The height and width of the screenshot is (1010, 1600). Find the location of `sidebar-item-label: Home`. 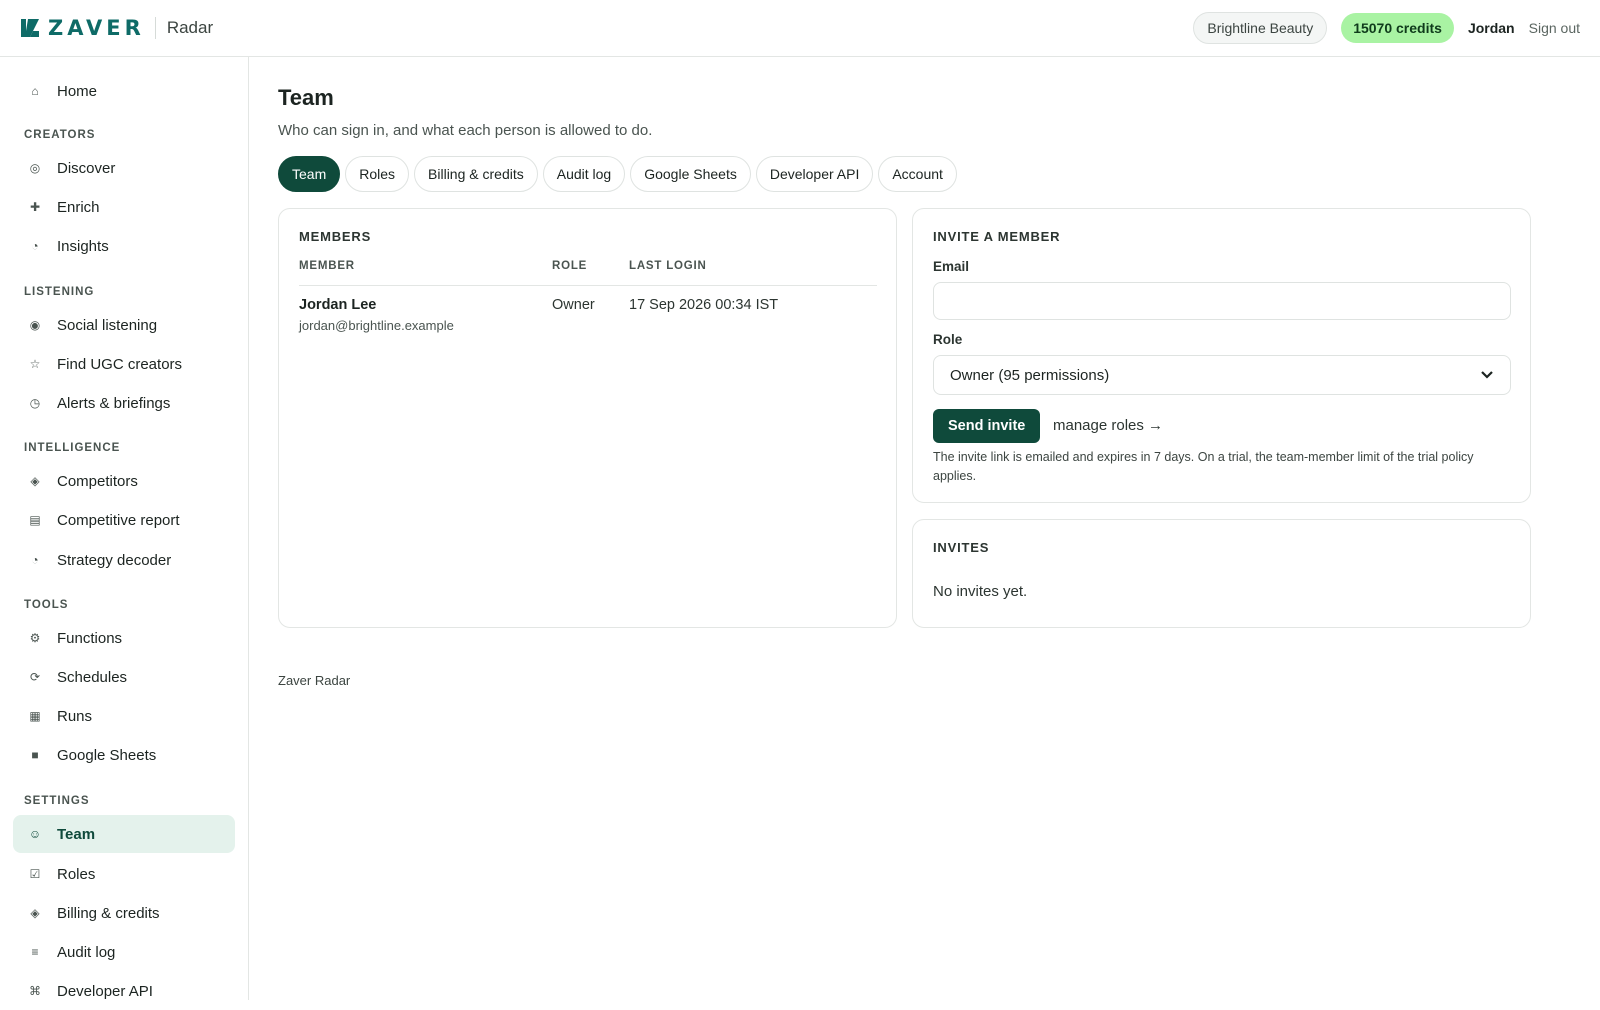

sidebar-item-label: Home is located at coordinates (77, 91).